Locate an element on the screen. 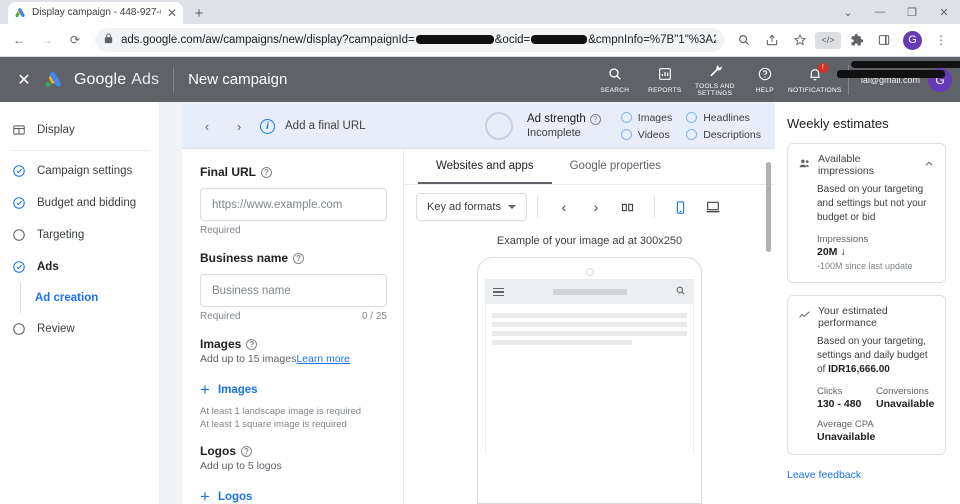  share-icon is located at coordinates (772, 40).